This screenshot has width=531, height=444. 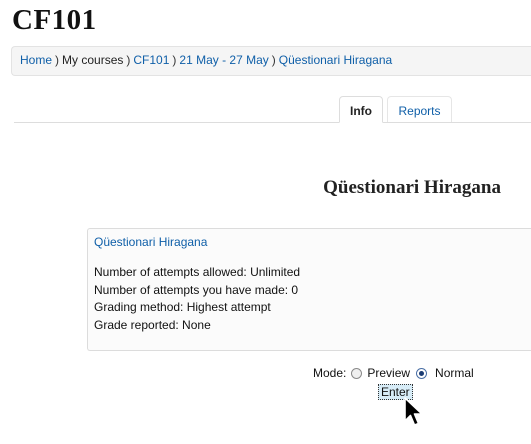 I want to click on mode-selector: Mode: Preview Normal, so click(x=393, y=373).